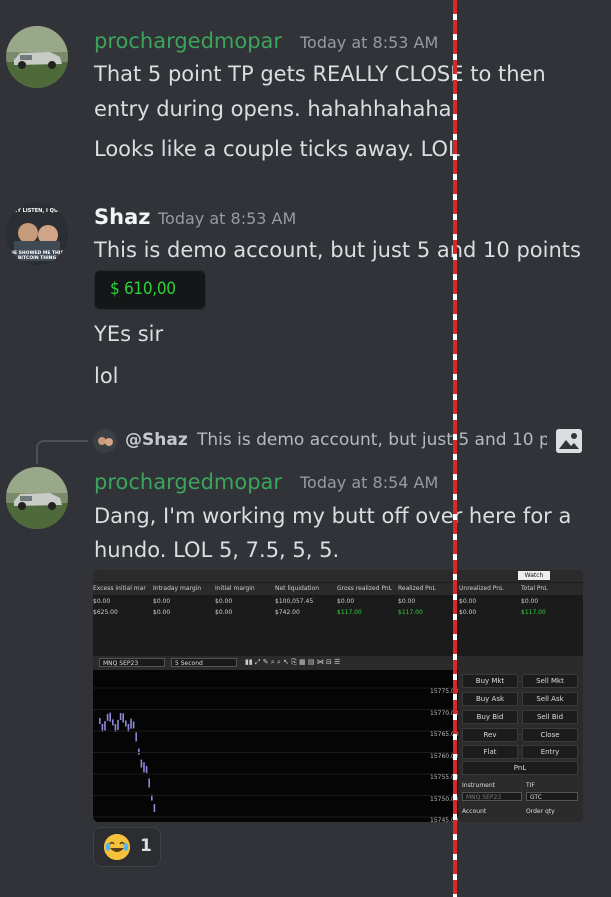 This screenshot has width=611, height=897. Describe the element at coordinates (552, 796) in the screenshot. I see `tif-field: GTC` at that location.